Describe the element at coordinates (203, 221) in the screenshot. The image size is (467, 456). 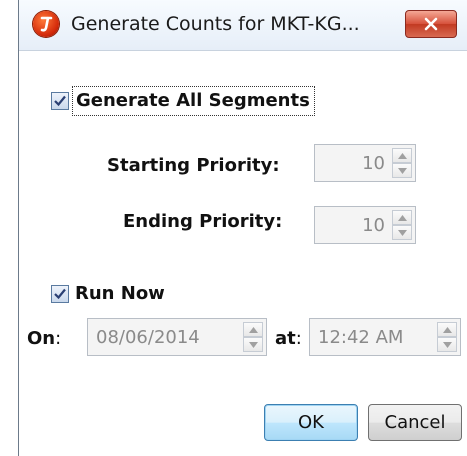
I see `ending-priority-label: Ending Priority:` at that location.